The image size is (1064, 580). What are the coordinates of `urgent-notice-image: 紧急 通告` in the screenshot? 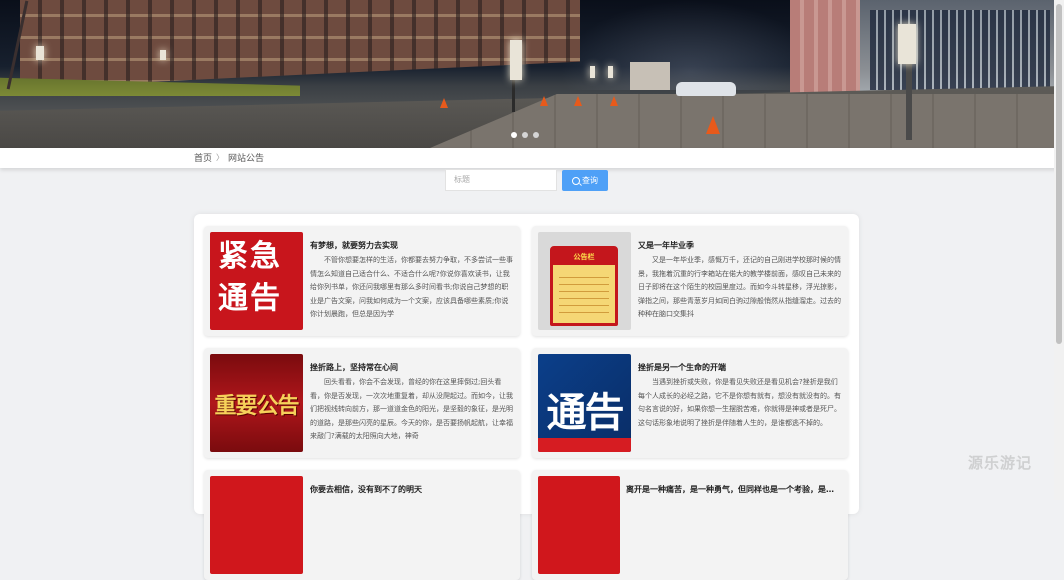 It's located at (256, 281).